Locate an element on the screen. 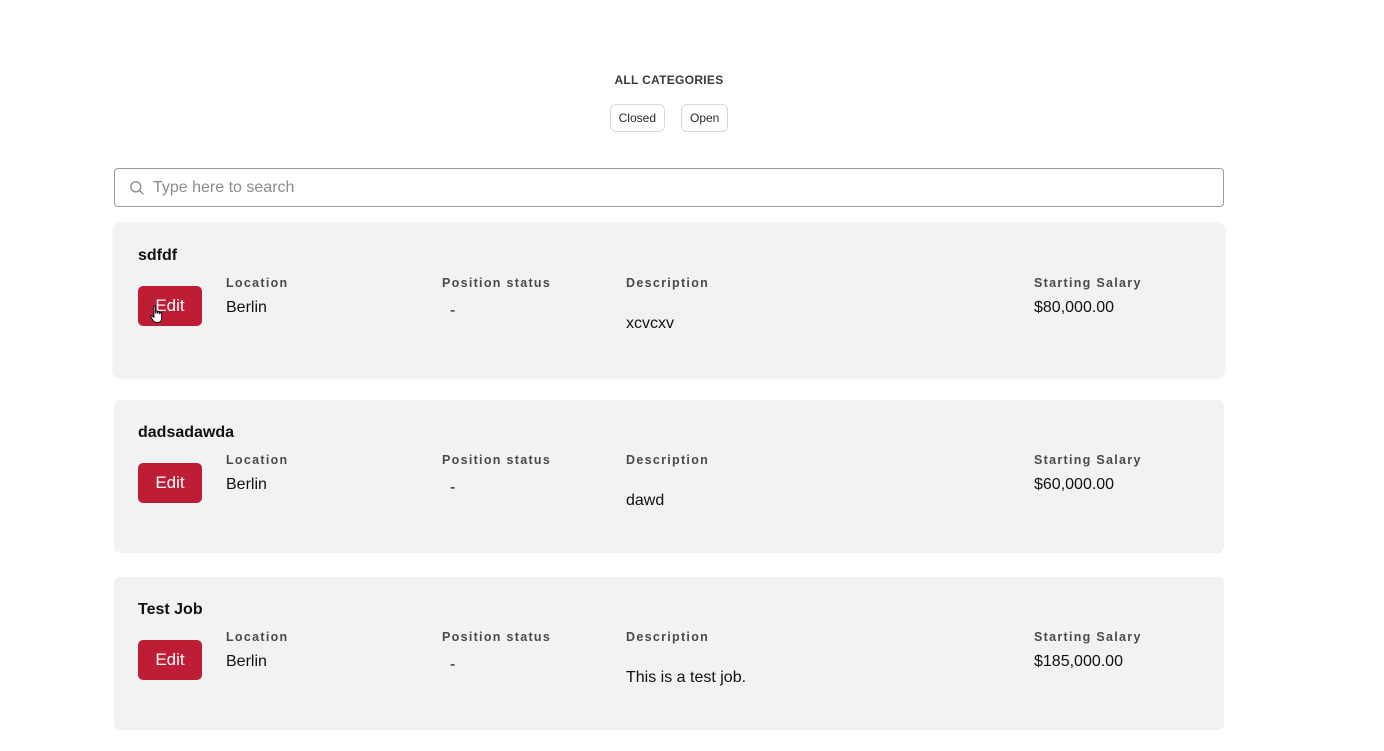  job-title: sdfdf is located at coordinates (158, 255).